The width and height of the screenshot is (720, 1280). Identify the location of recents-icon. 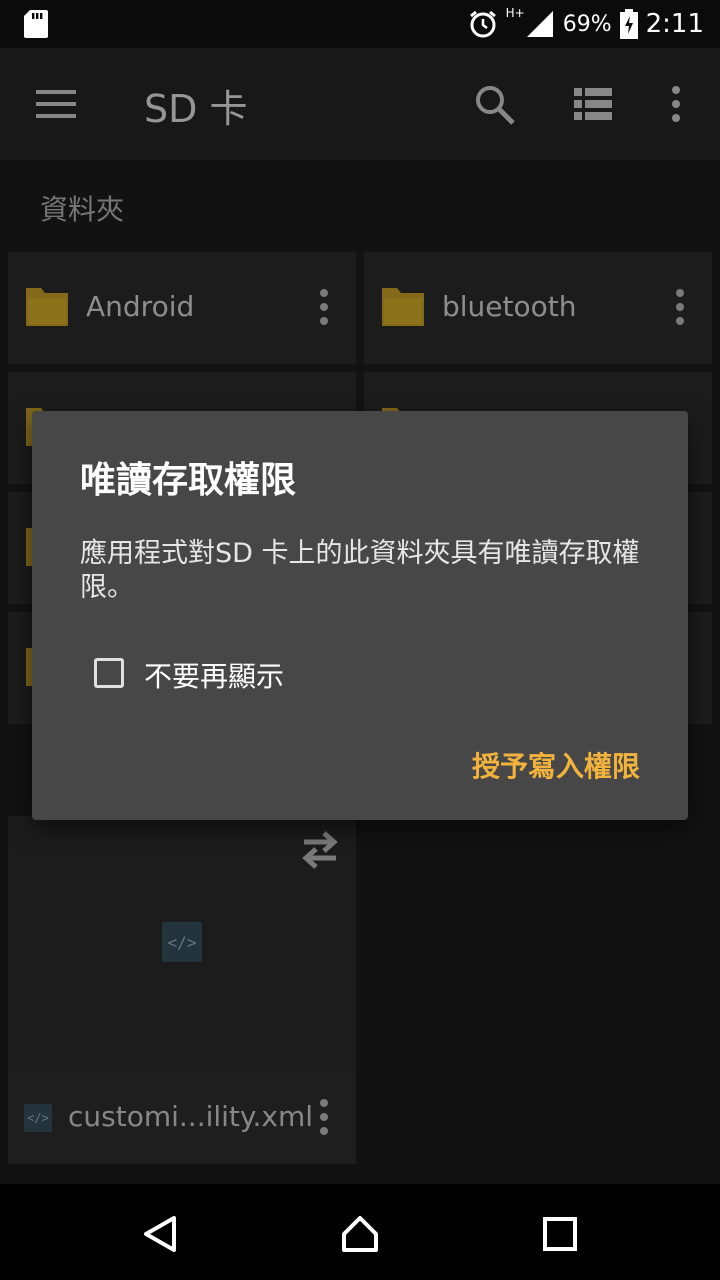
(560, 1234).